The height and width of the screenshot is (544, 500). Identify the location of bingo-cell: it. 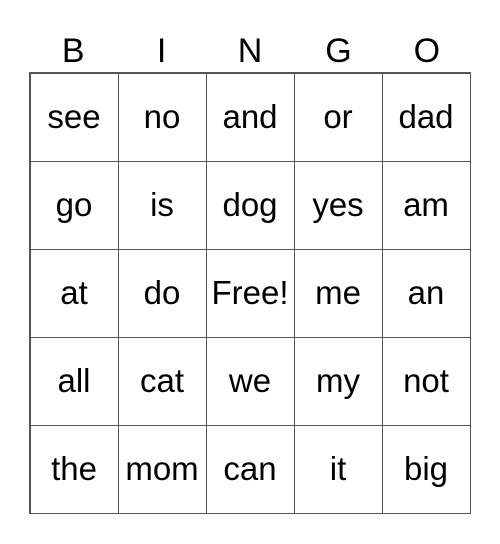
(338, 469).